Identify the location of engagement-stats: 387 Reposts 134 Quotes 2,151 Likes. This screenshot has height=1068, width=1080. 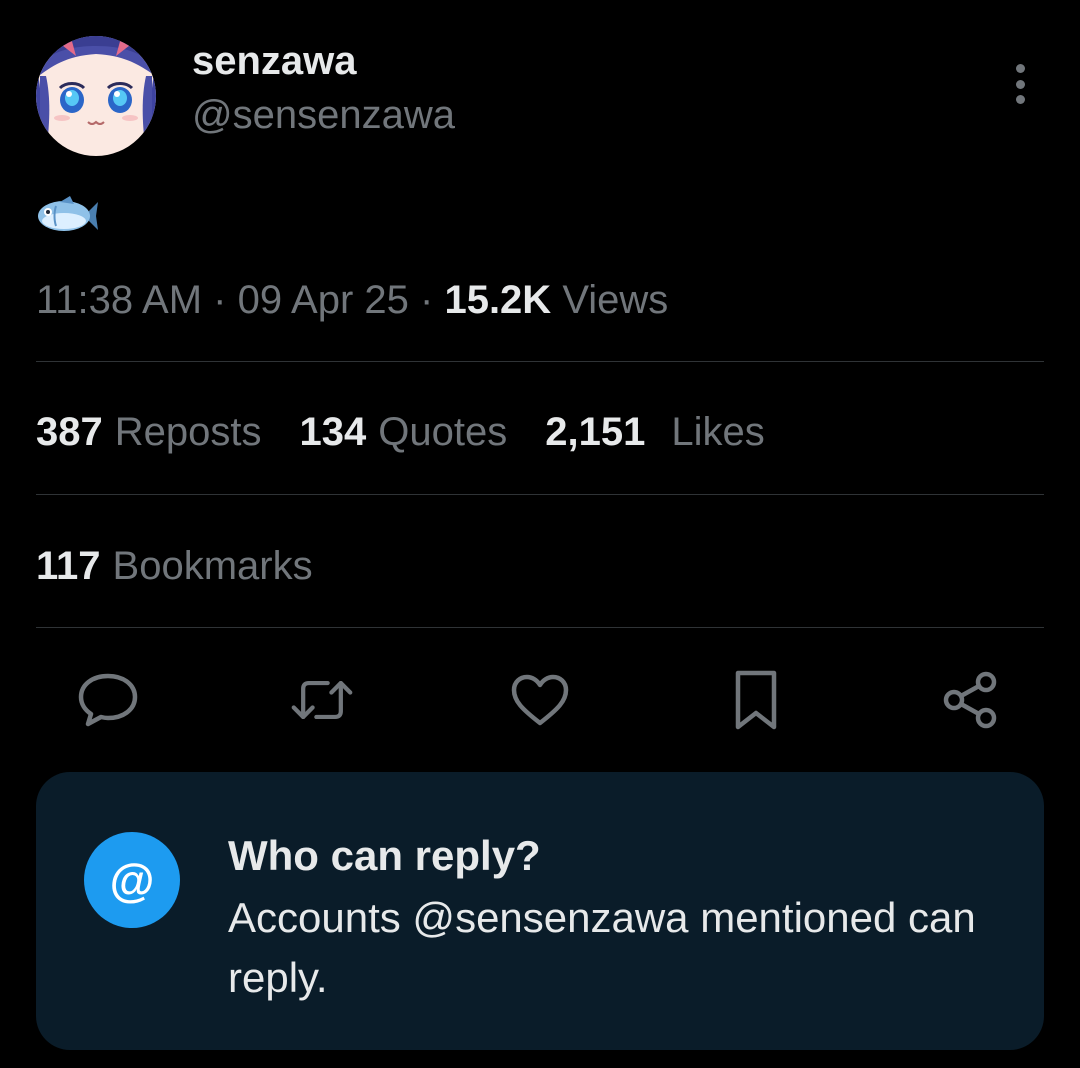
(419, 432).